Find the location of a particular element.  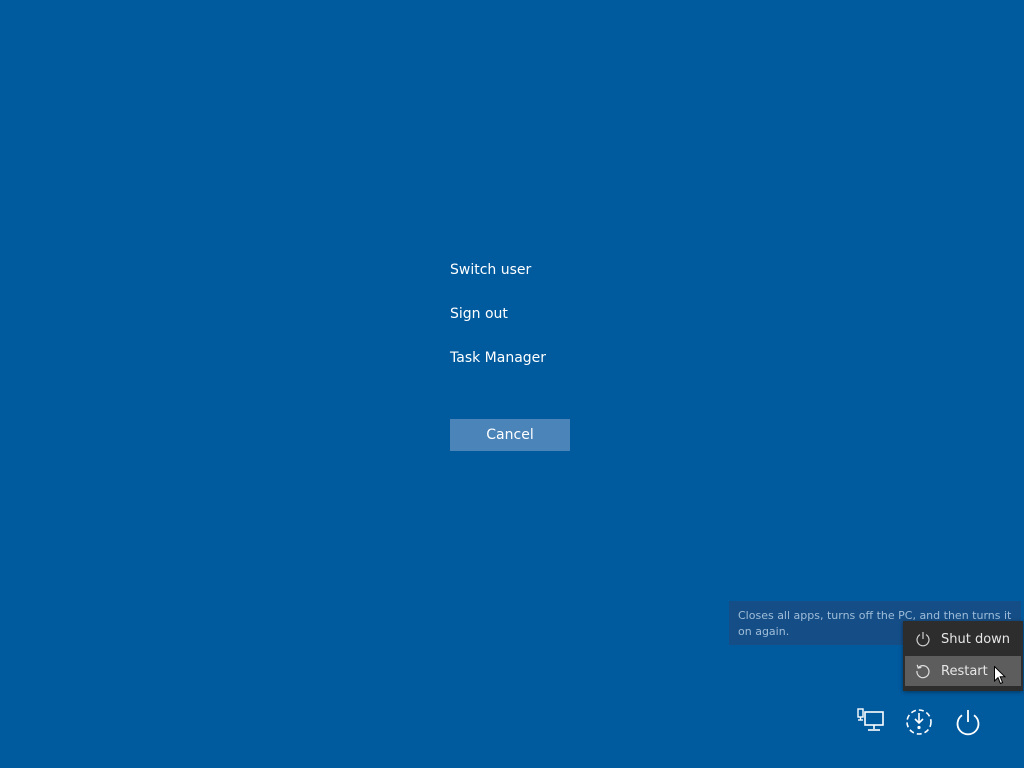

ease-of-access-icon is located at coordinates (919, 722).